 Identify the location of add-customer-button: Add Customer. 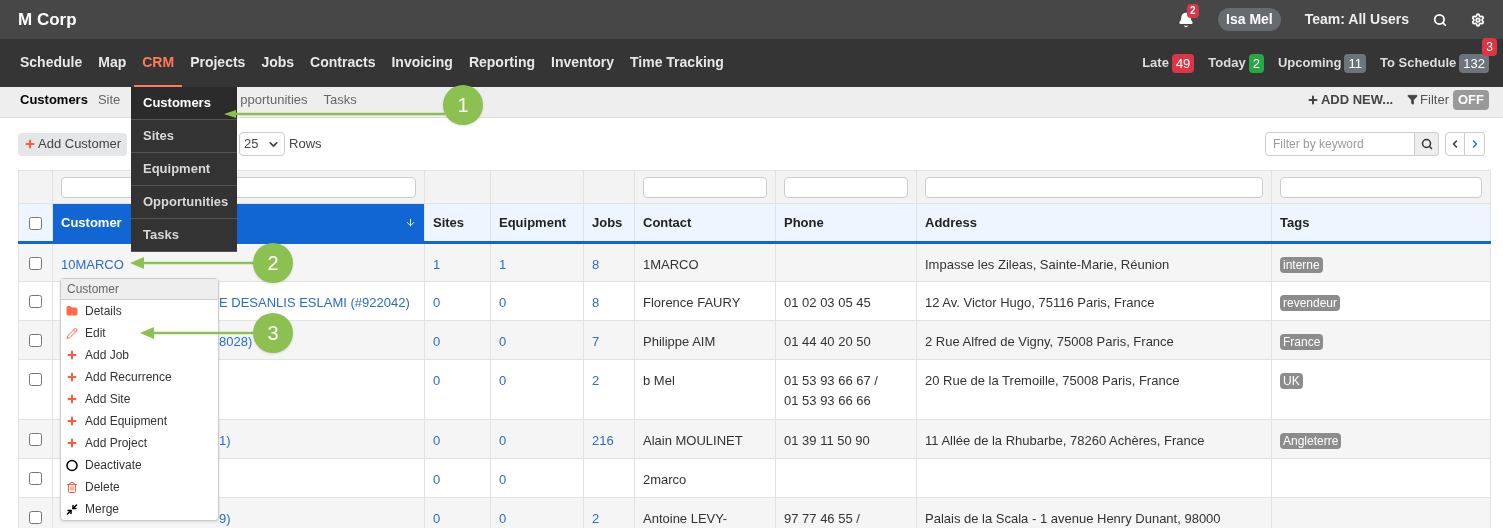
(73, 144).